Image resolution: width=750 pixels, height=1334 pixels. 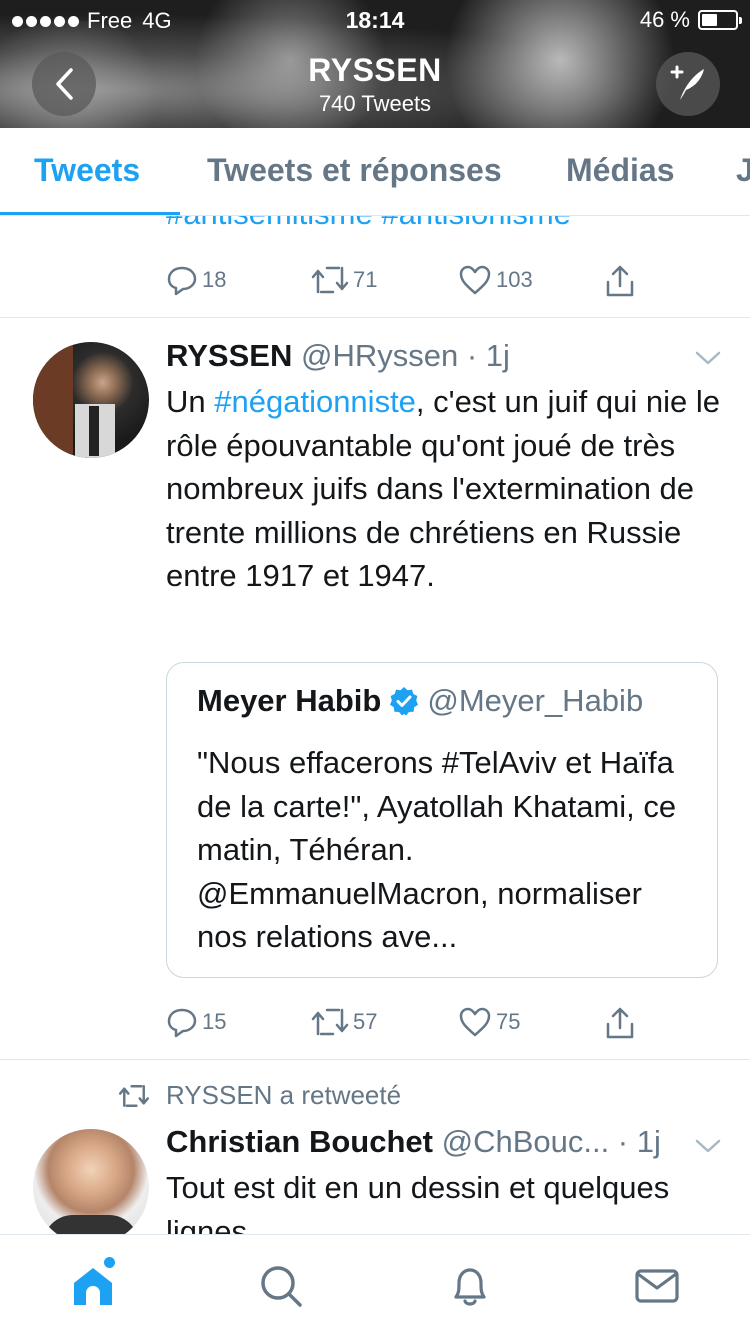 I want to click on bottom-navigation, so click(x=375, y=1284).